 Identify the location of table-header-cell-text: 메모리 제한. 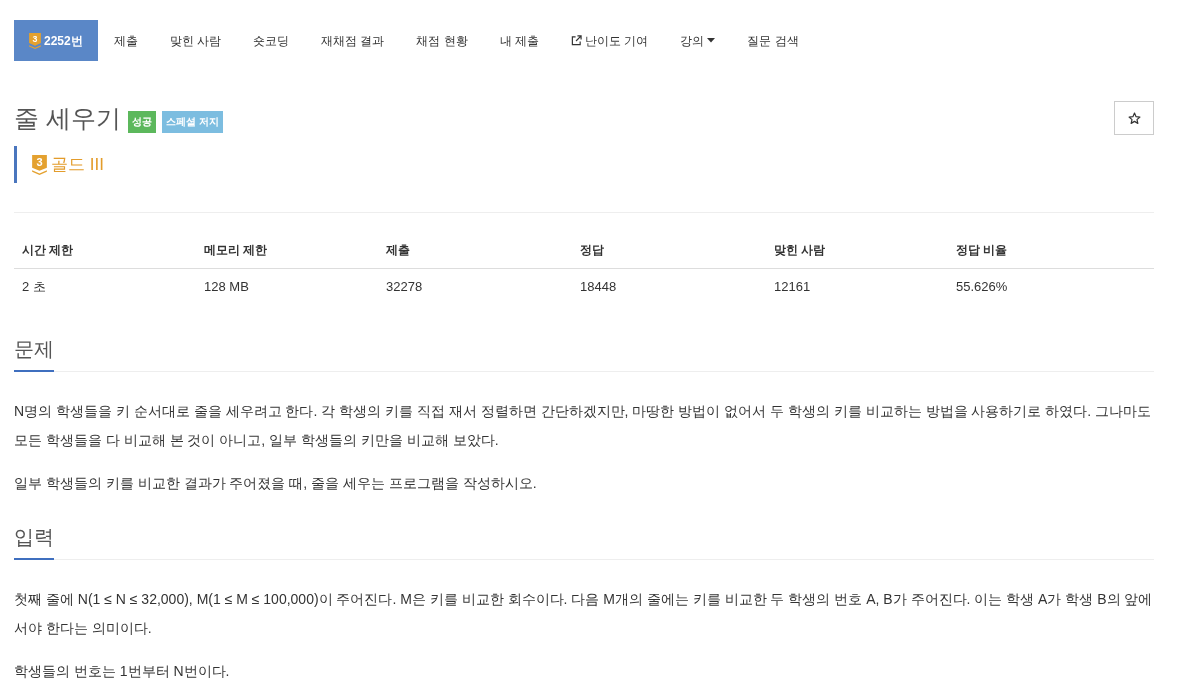
(236, 250).